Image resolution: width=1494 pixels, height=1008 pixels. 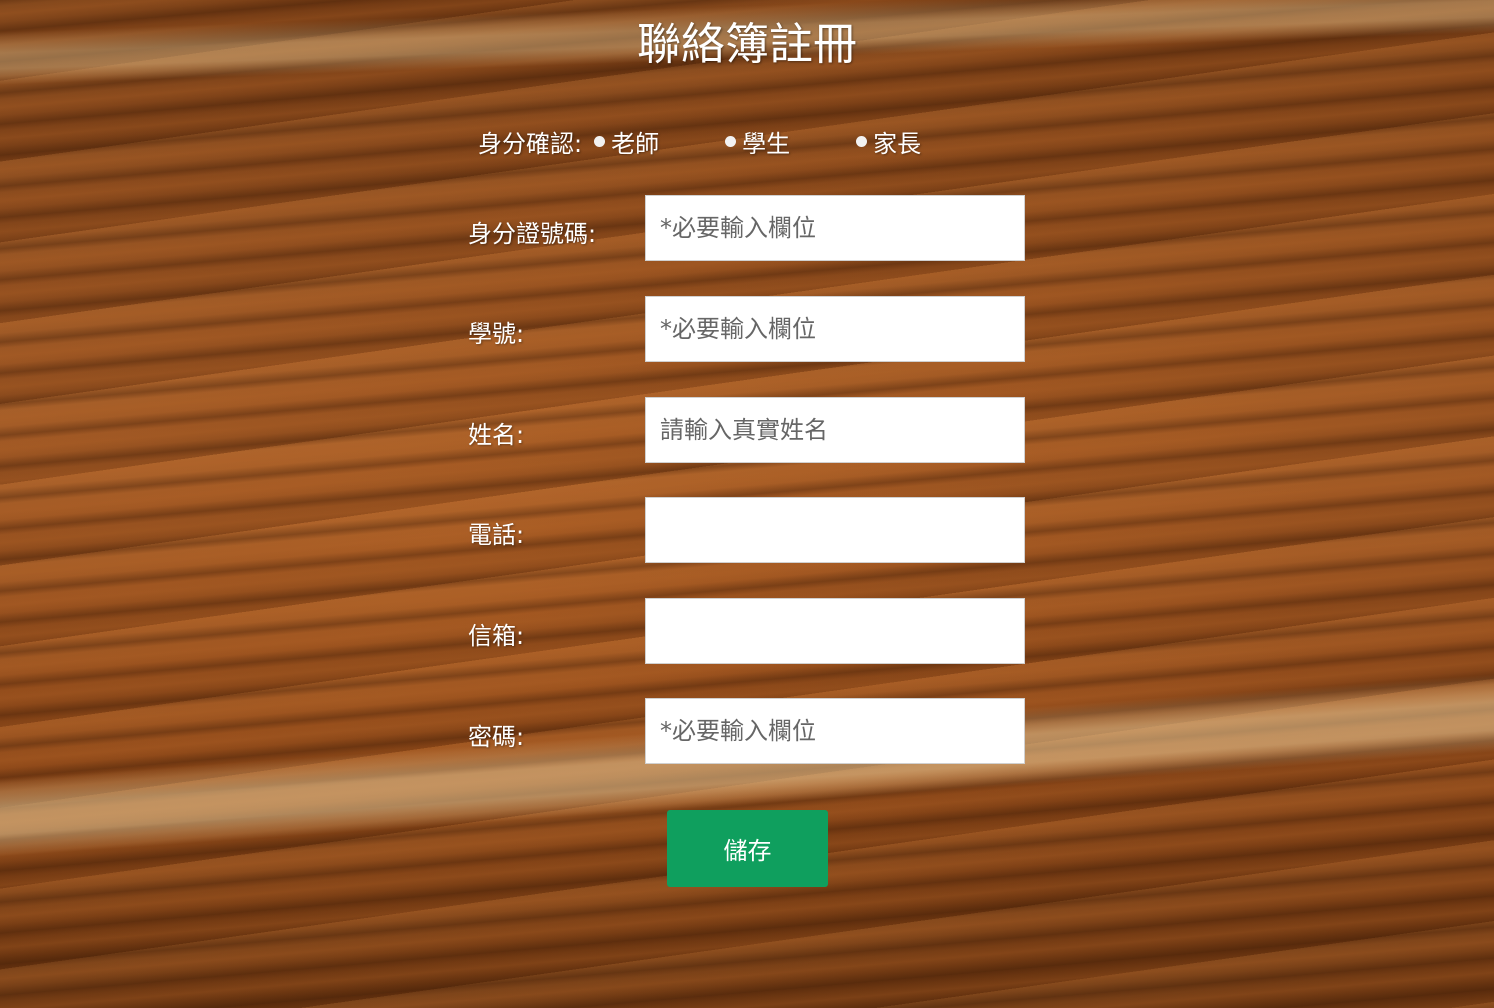 I want to click on email-label: 信箱:, so click(x=496, y=636).